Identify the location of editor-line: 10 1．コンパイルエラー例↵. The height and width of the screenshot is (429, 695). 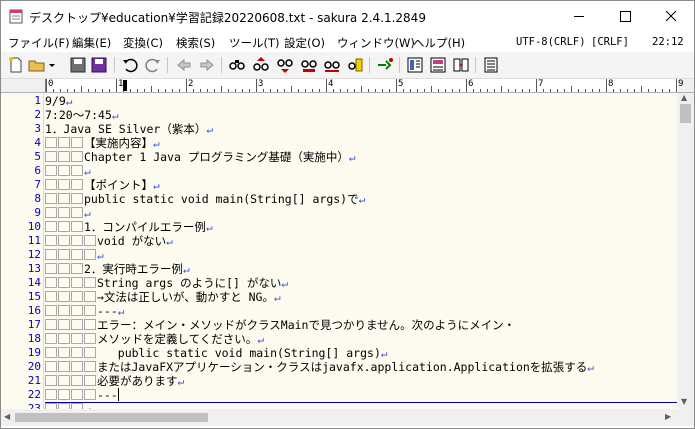
(339, 227).